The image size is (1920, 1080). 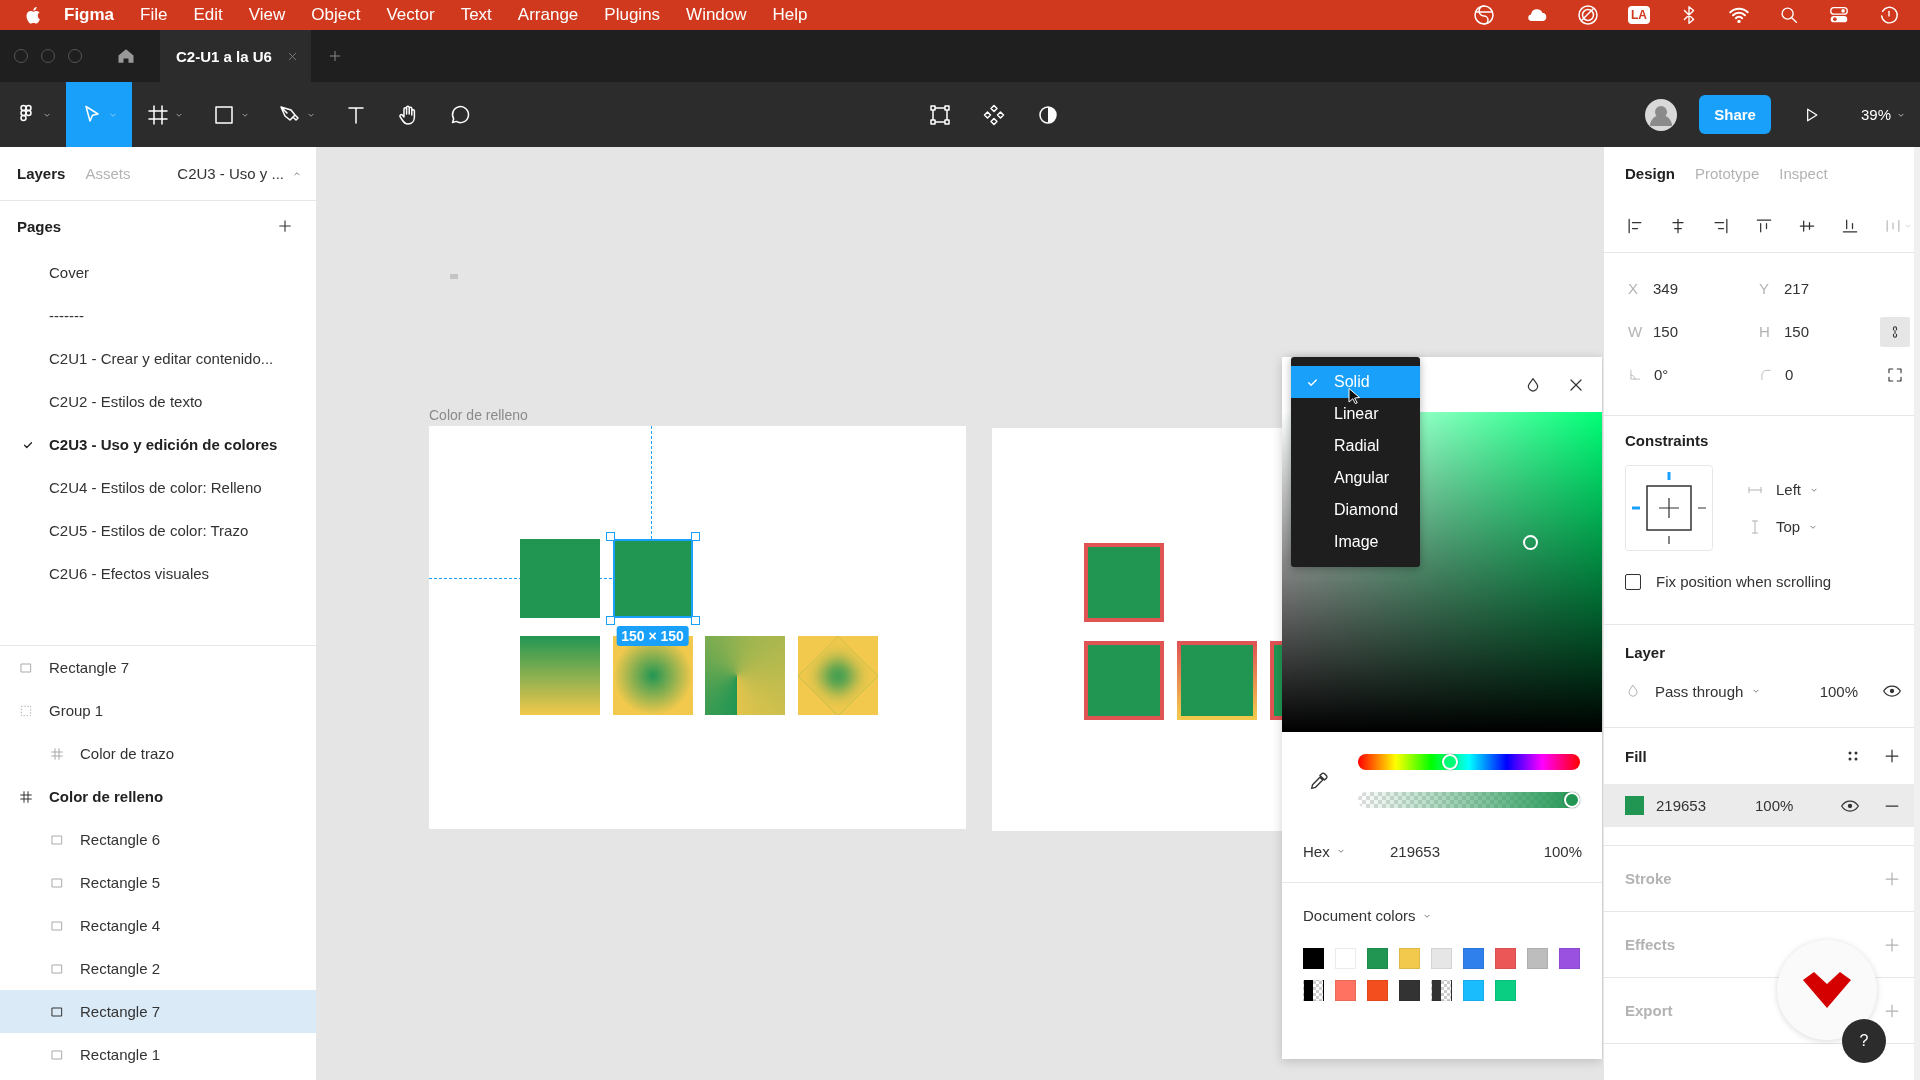 I want to click on menu-item: Help, so click(x=790, y=15).